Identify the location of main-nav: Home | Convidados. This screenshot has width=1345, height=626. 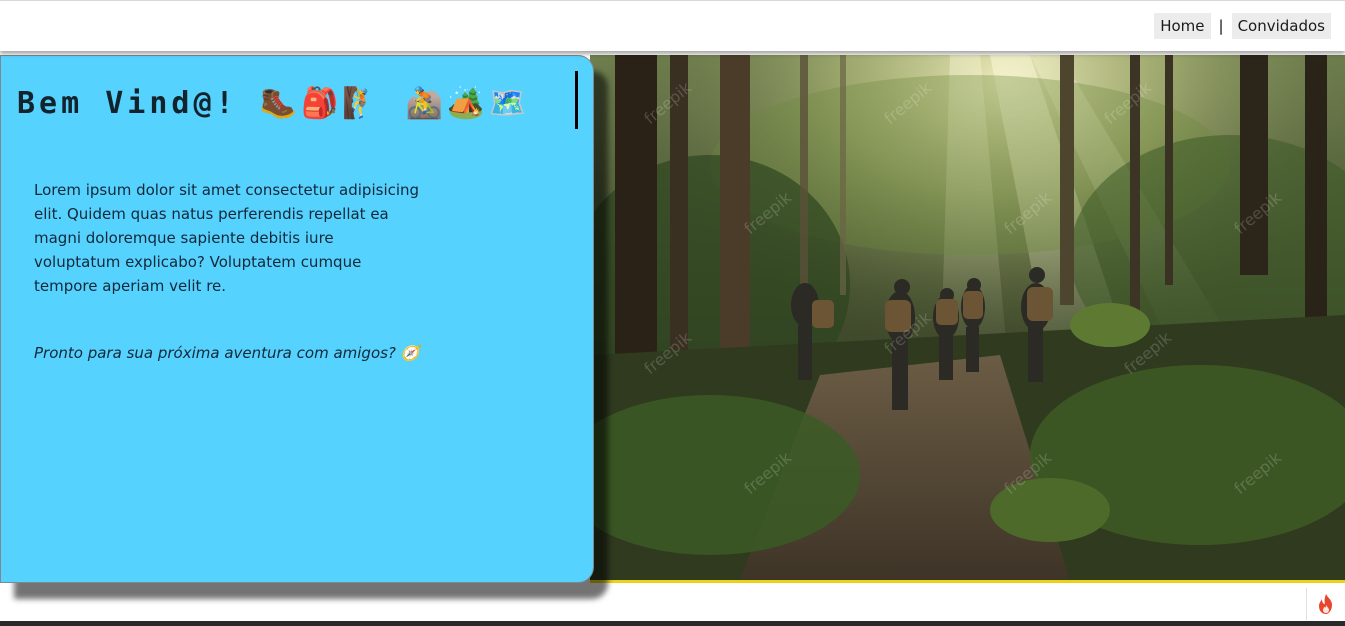
(1242, 26).